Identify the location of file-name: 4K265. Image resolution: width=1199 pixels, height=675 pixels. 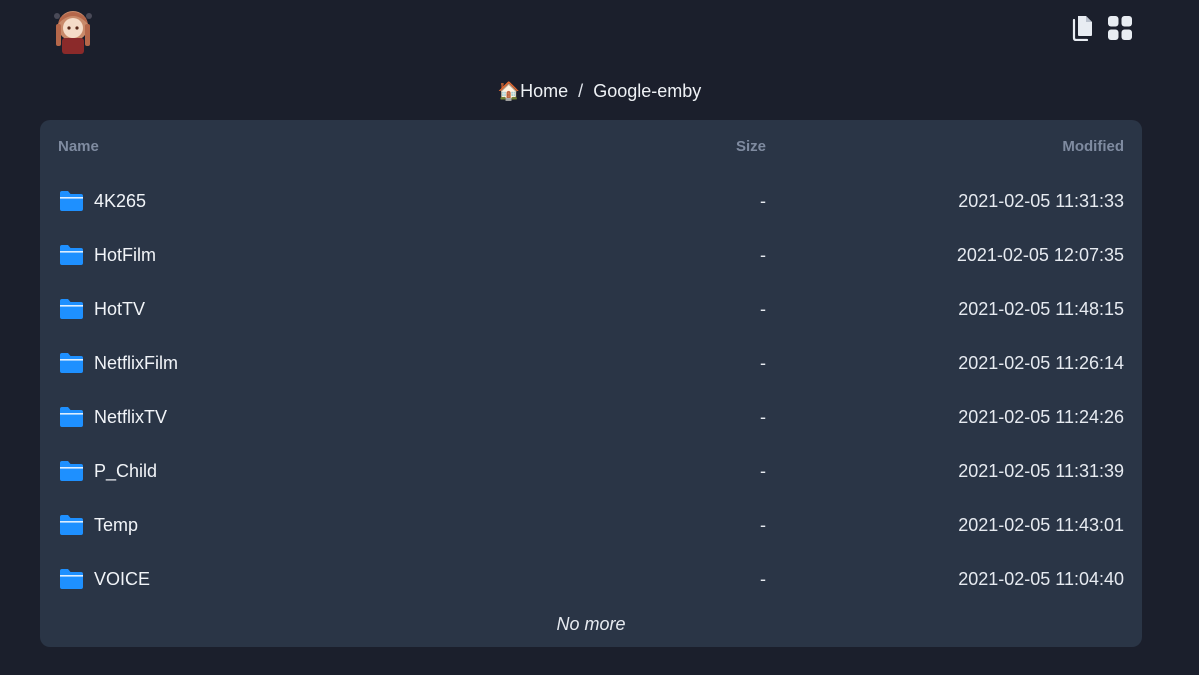
(120, 201).